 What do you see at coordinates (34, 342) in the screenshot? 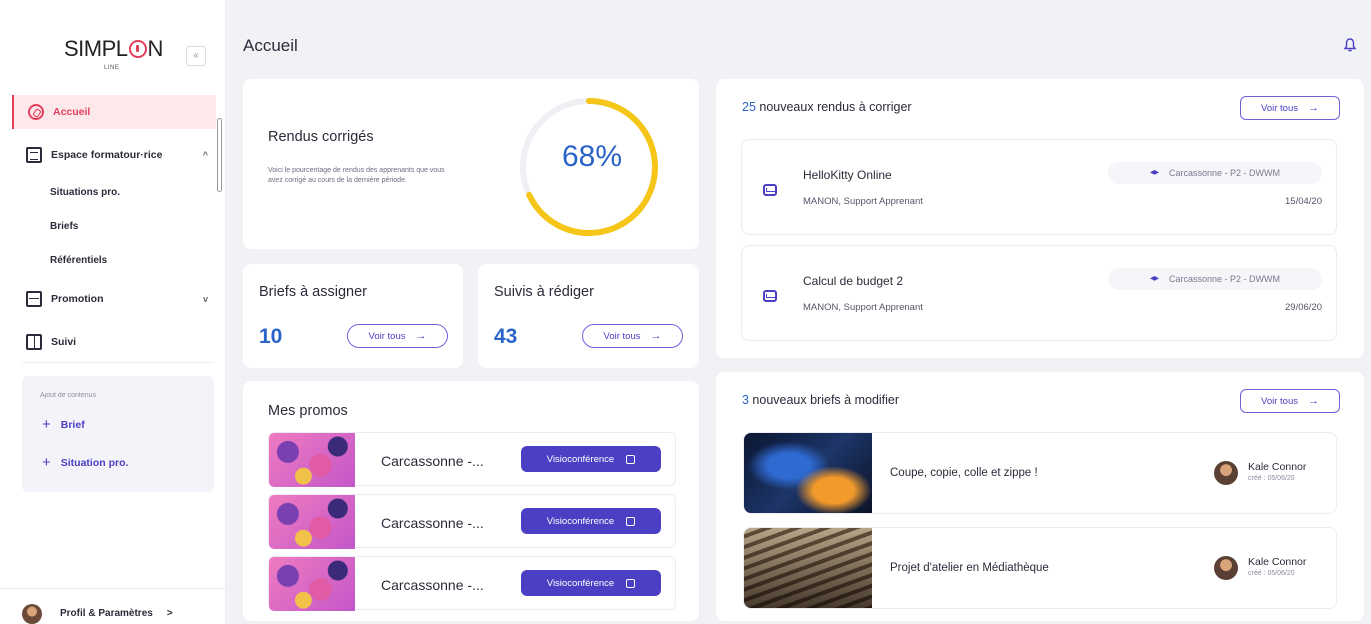
I see `suivi-icon` at bounding box center [34, 342].